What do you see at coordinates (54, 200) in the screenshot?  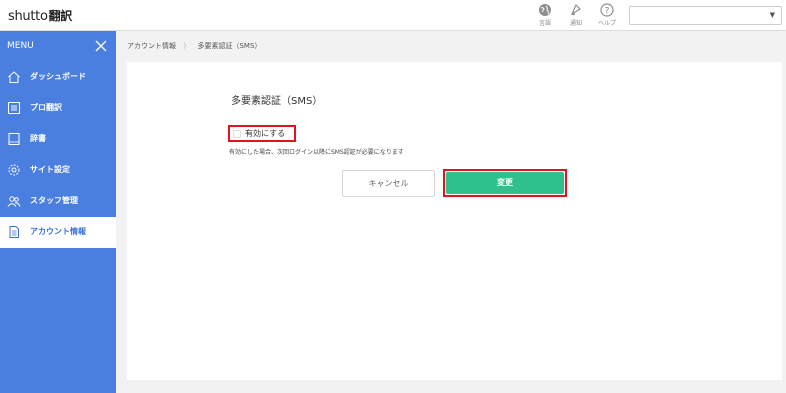 I see `sidebar-item-label: スタッフ管理` at bounding box center [54, 200].